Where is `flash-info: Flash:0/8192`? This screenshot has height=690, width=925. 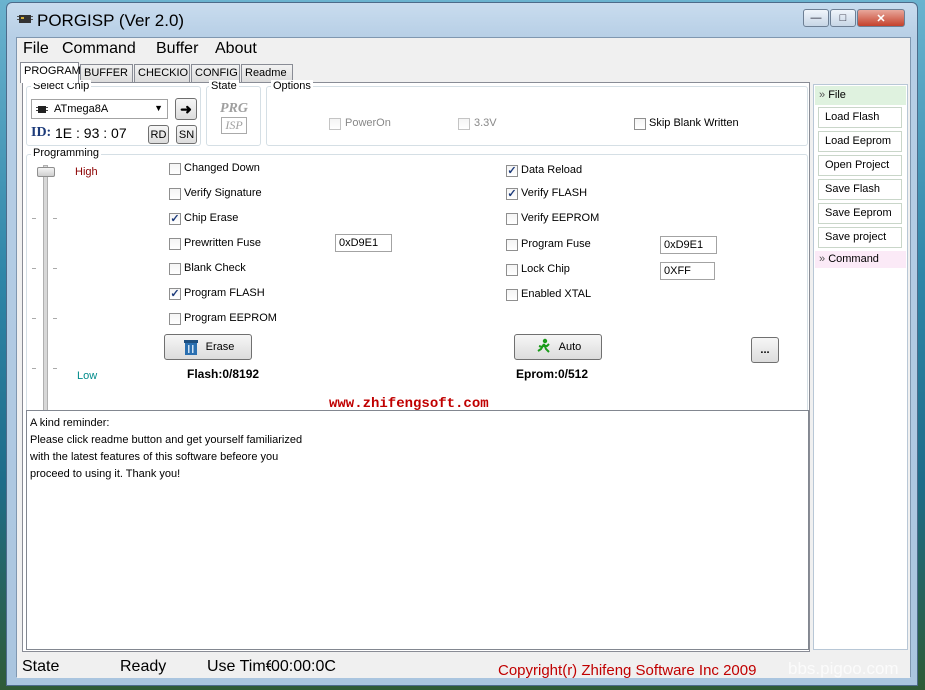 flash-info: Flash:0/8192 is located at coordinates (223, 374).